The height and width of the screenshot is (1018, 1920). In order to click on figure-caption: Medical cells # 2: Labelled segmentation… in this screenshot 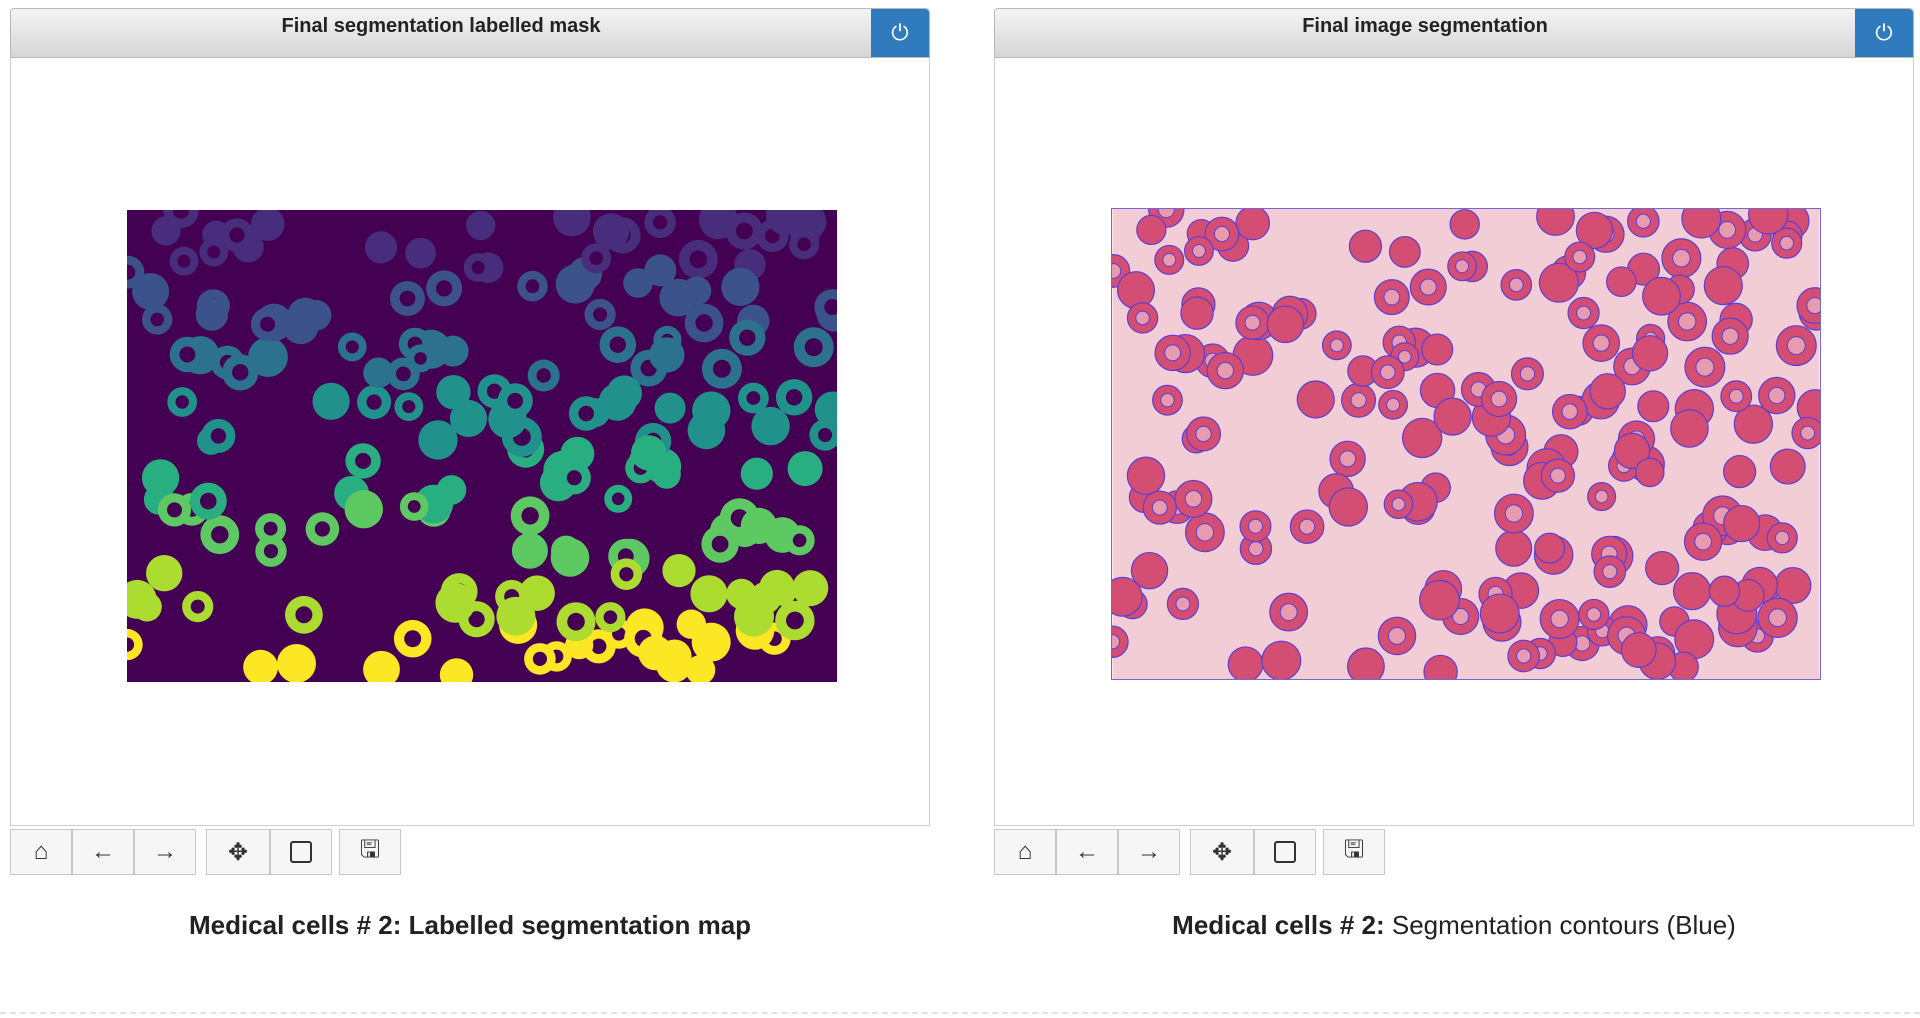, I will do `click(470, 925)`.